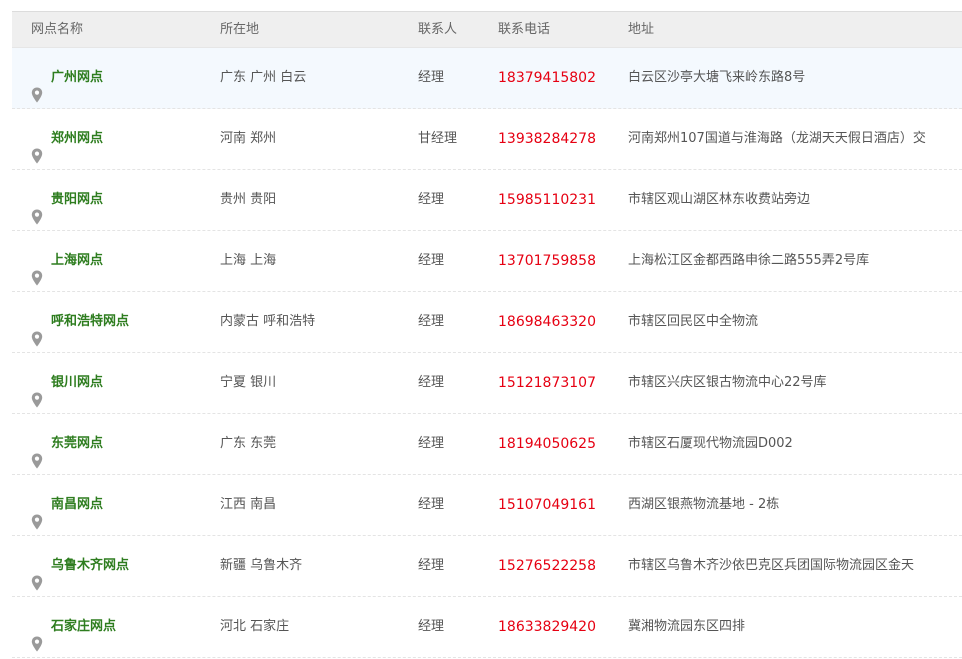  What do you see at coordinates (693, 321) in the screenshot?
I see `branch-address: 市辖区回民区中全物流` at bounding box center [693, 321].